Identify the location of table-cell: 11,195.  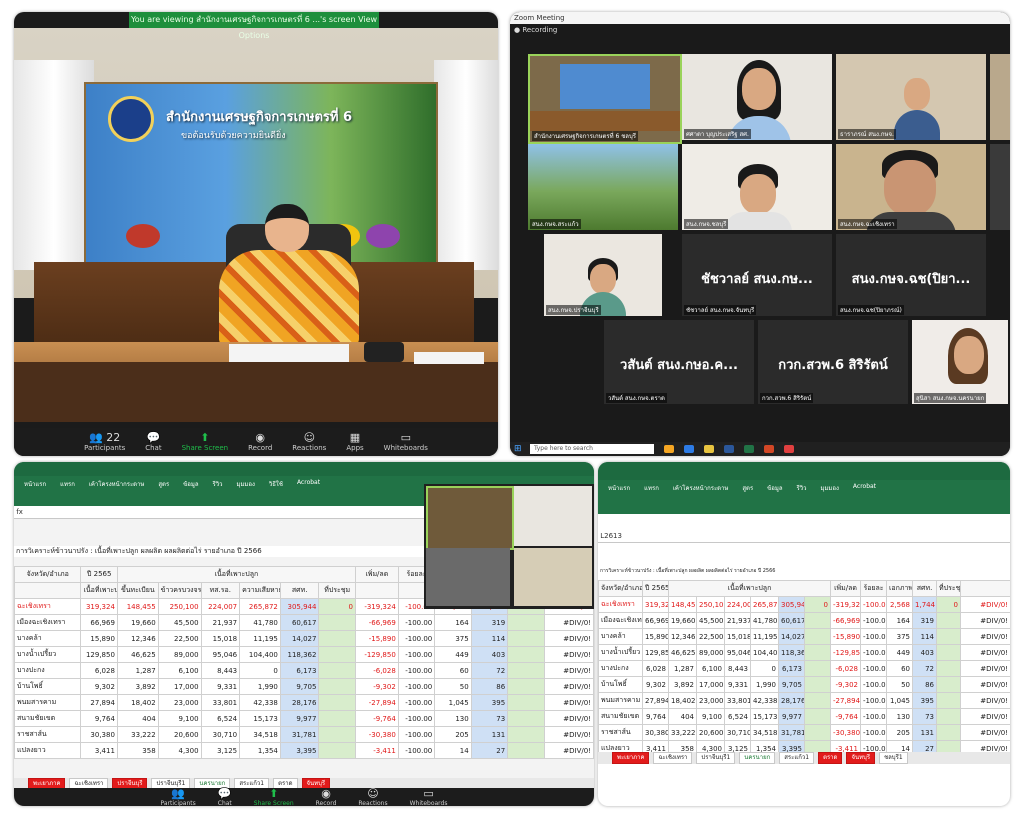
(260, 638).